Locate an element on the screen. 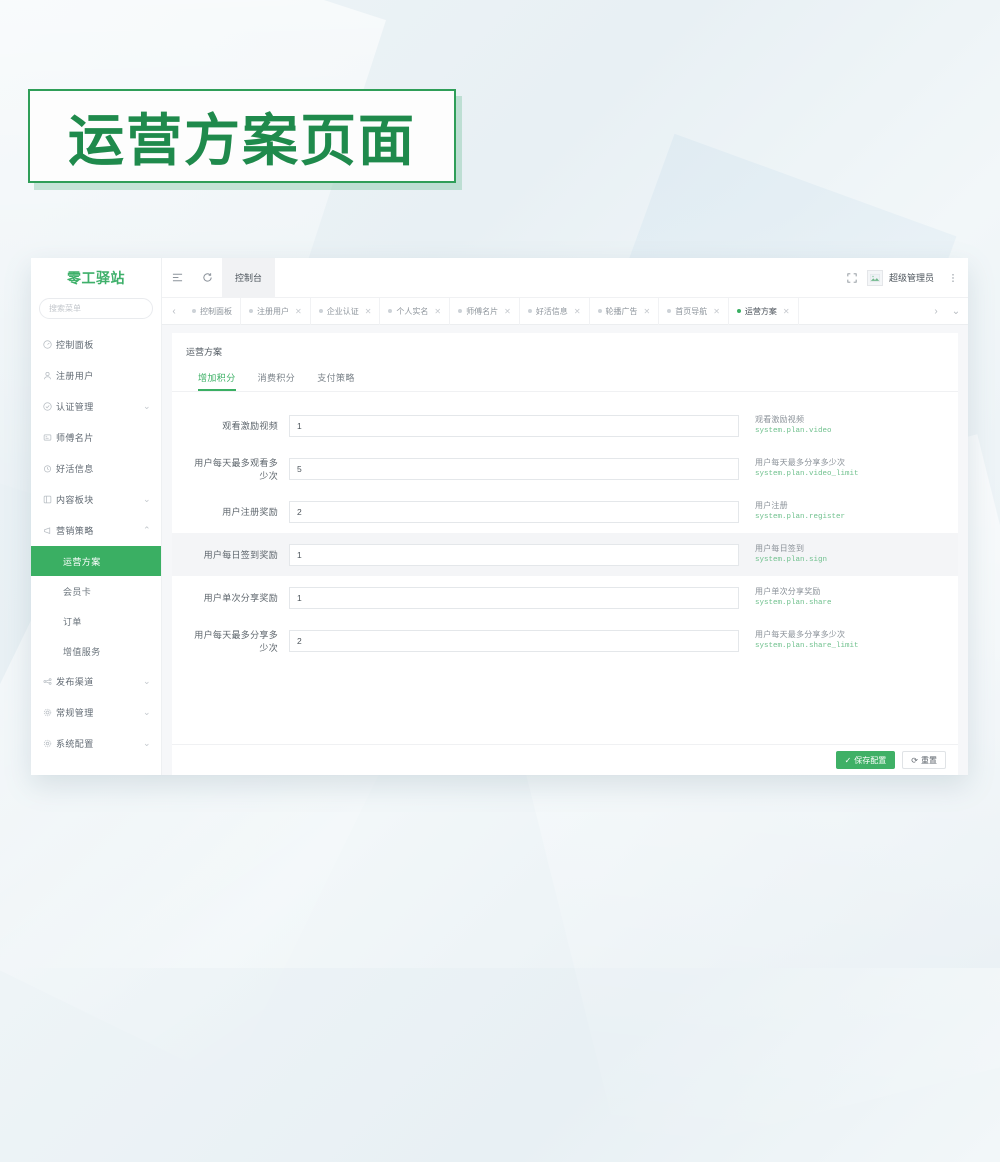 The width and height of the screenshot is (1000, 1162). hint-key: system.plan.video_limit is located at coordinates (807, 473).